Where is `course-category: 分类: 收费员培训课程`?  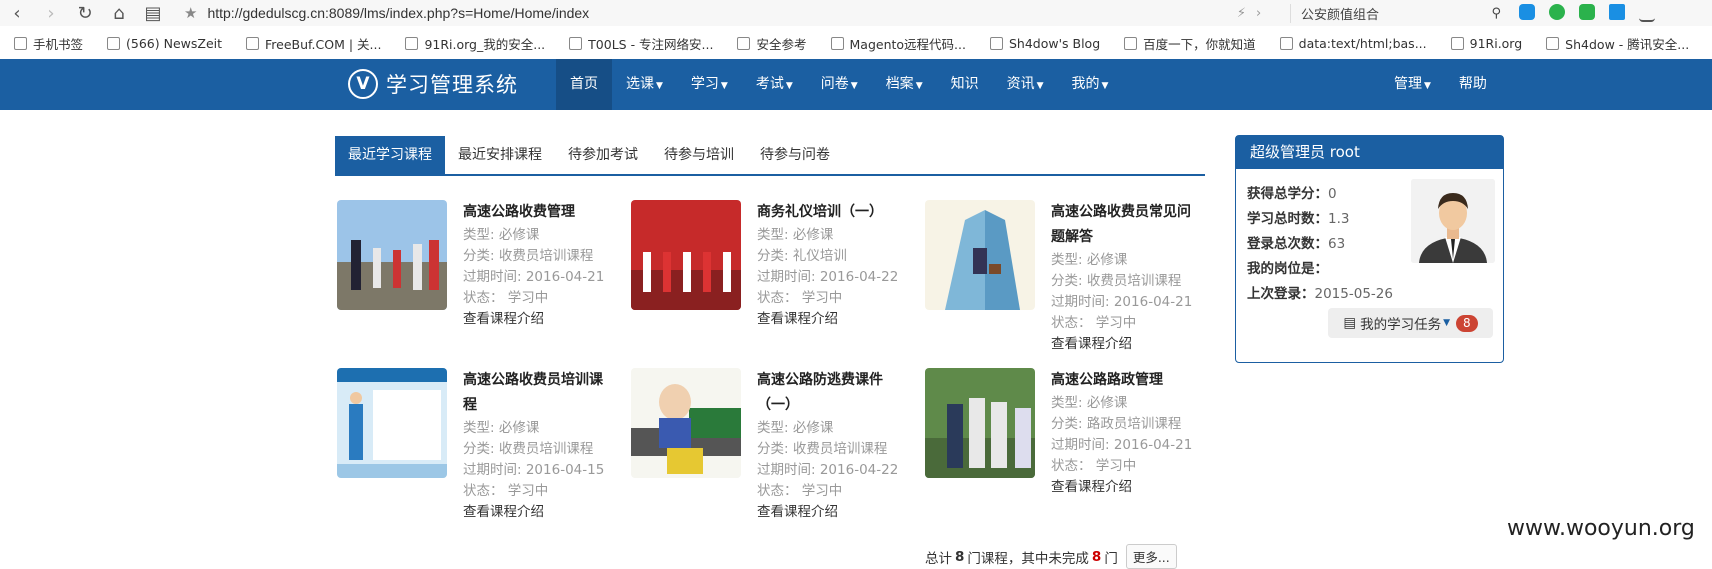 course-category: 分类: 收费员培训课程 is located at coordinates (528, 256).